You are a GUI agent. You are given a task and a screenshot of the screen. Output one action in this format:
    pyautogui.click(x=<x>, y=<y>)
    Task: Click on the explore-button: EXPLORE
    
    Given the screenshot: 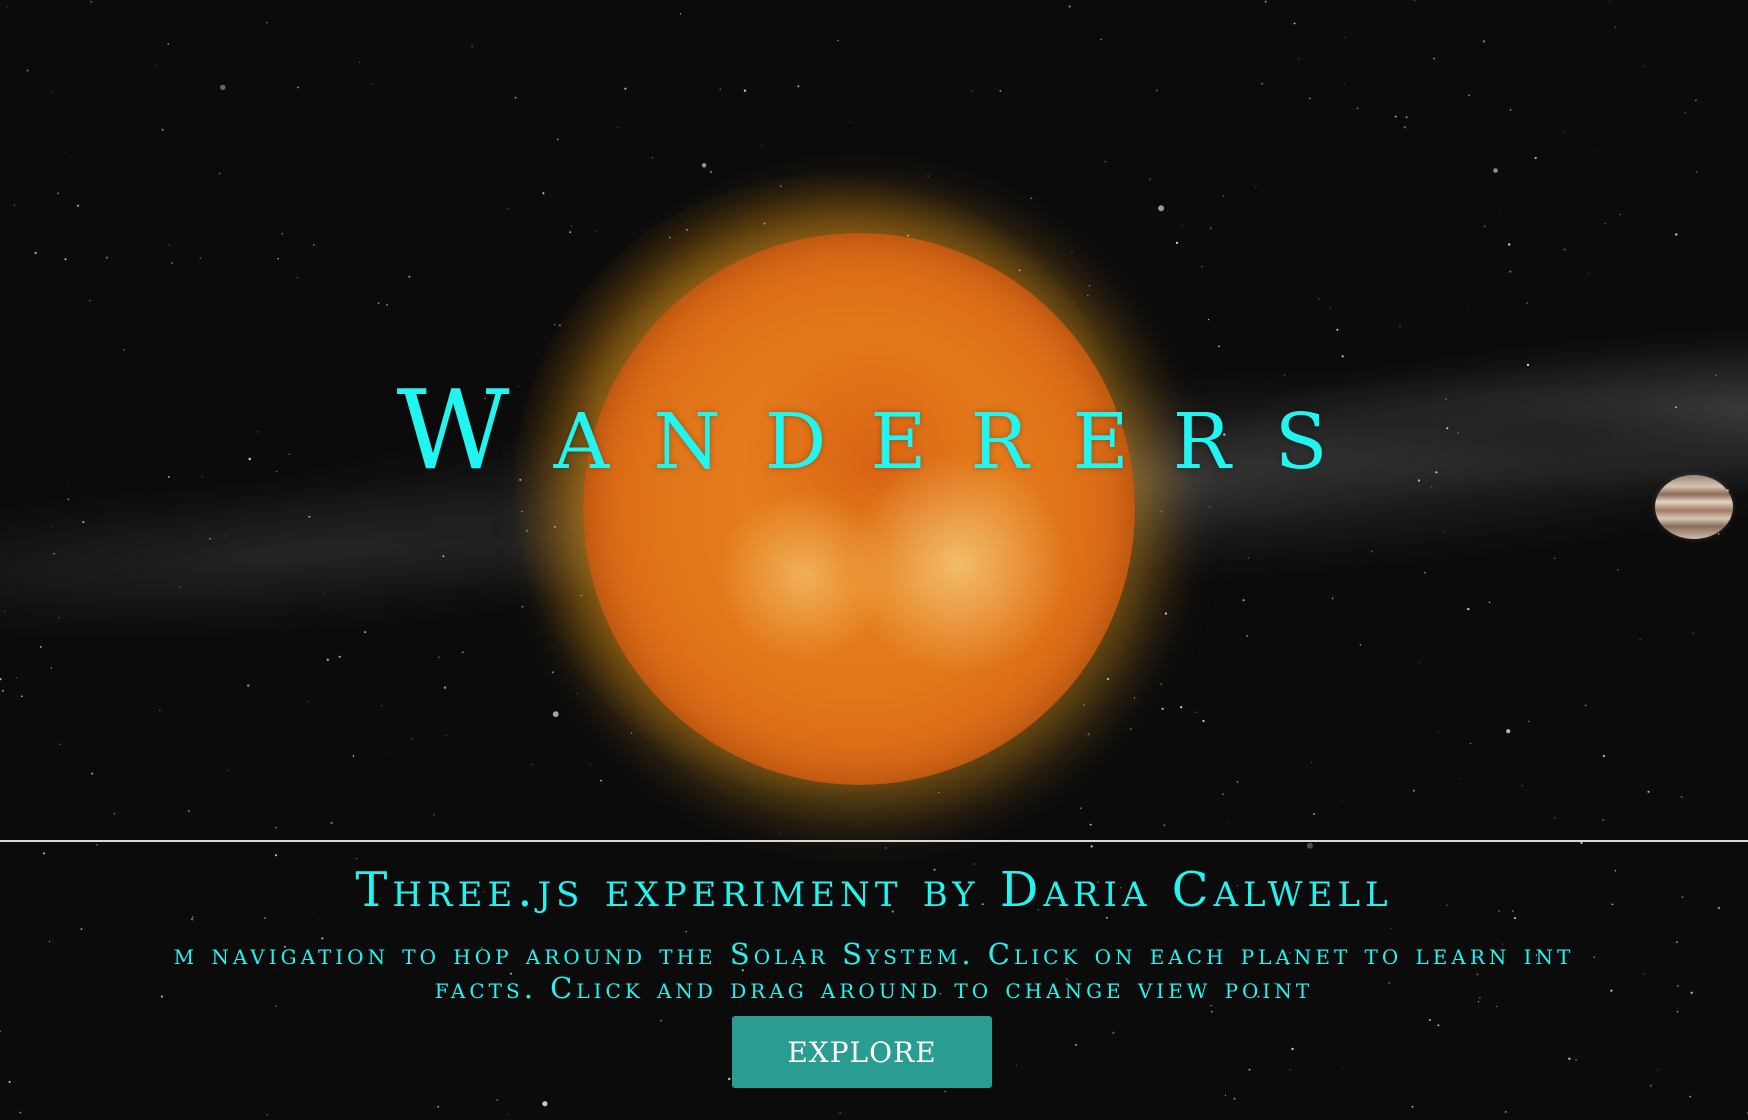 What is the action you would take?
    pyautogui.click(x=862, y=1052)
    